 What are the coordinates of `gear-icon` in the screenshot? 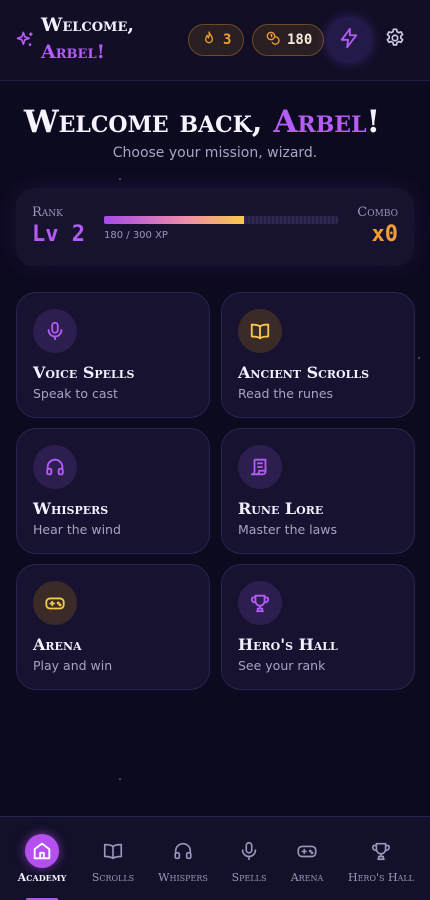 It's located at (395, 40).